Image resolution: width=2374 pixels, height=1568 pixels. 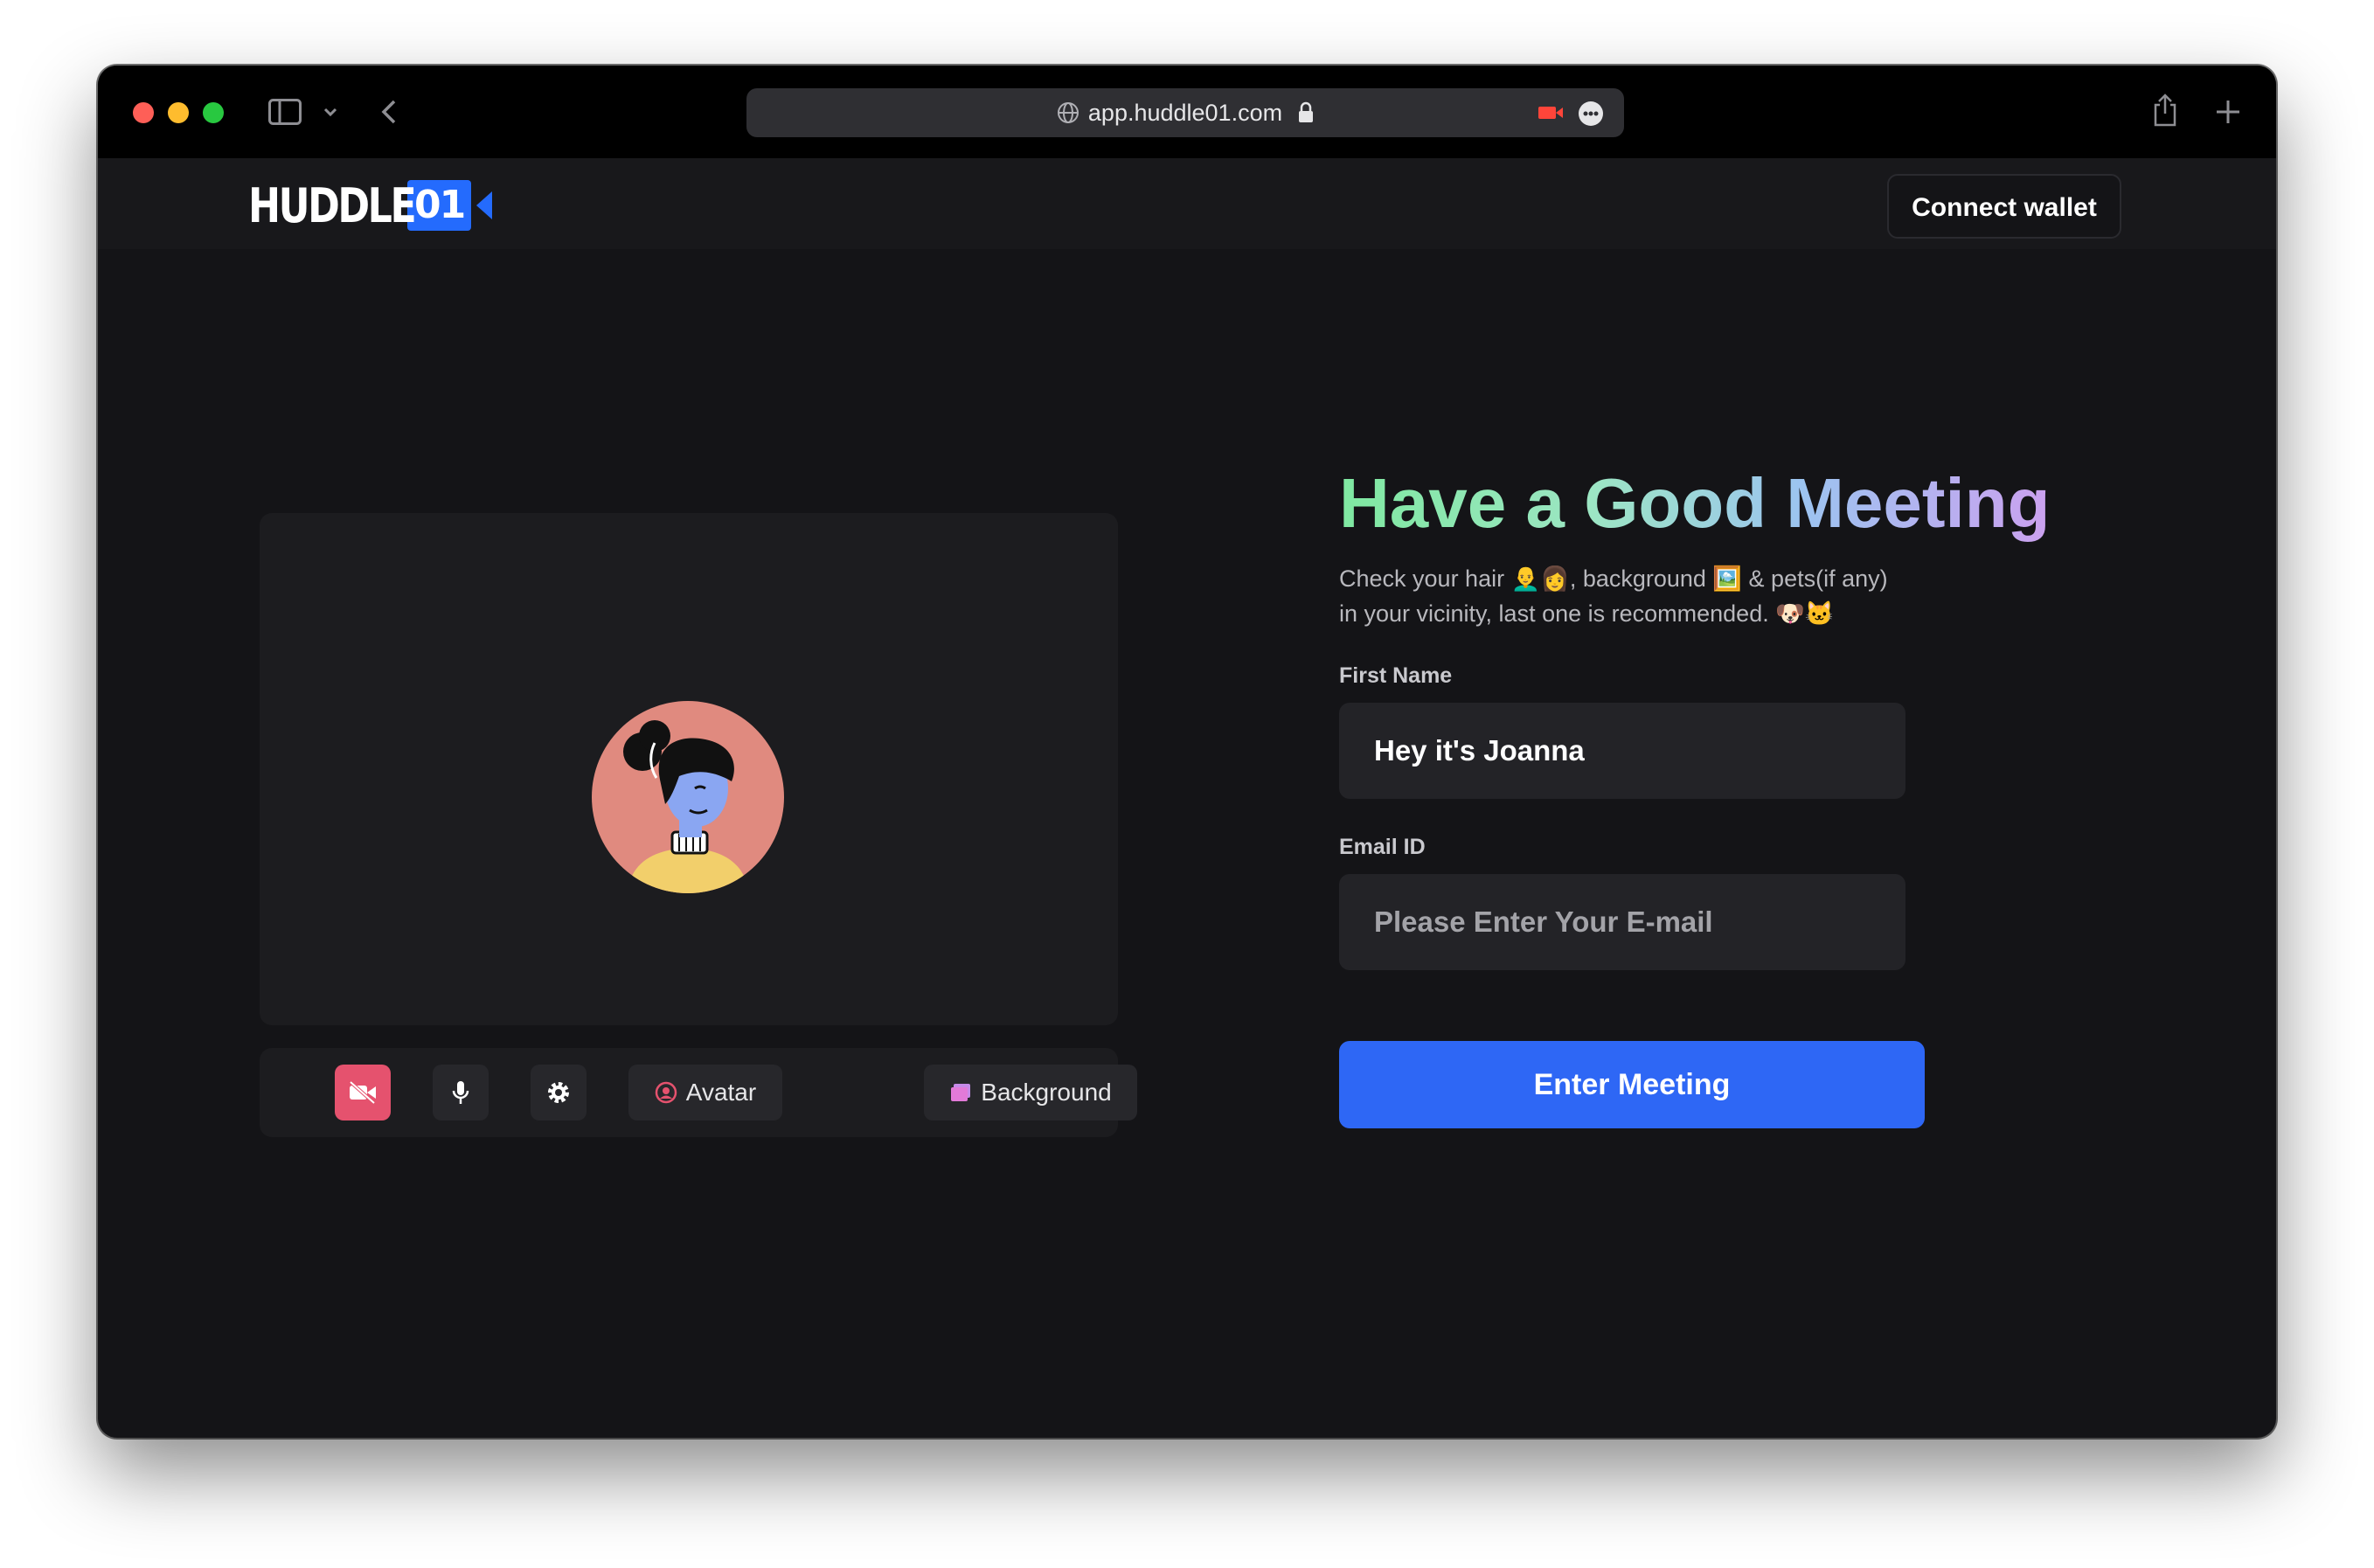 I want to click on email-field, so click(x=1622, y=922).